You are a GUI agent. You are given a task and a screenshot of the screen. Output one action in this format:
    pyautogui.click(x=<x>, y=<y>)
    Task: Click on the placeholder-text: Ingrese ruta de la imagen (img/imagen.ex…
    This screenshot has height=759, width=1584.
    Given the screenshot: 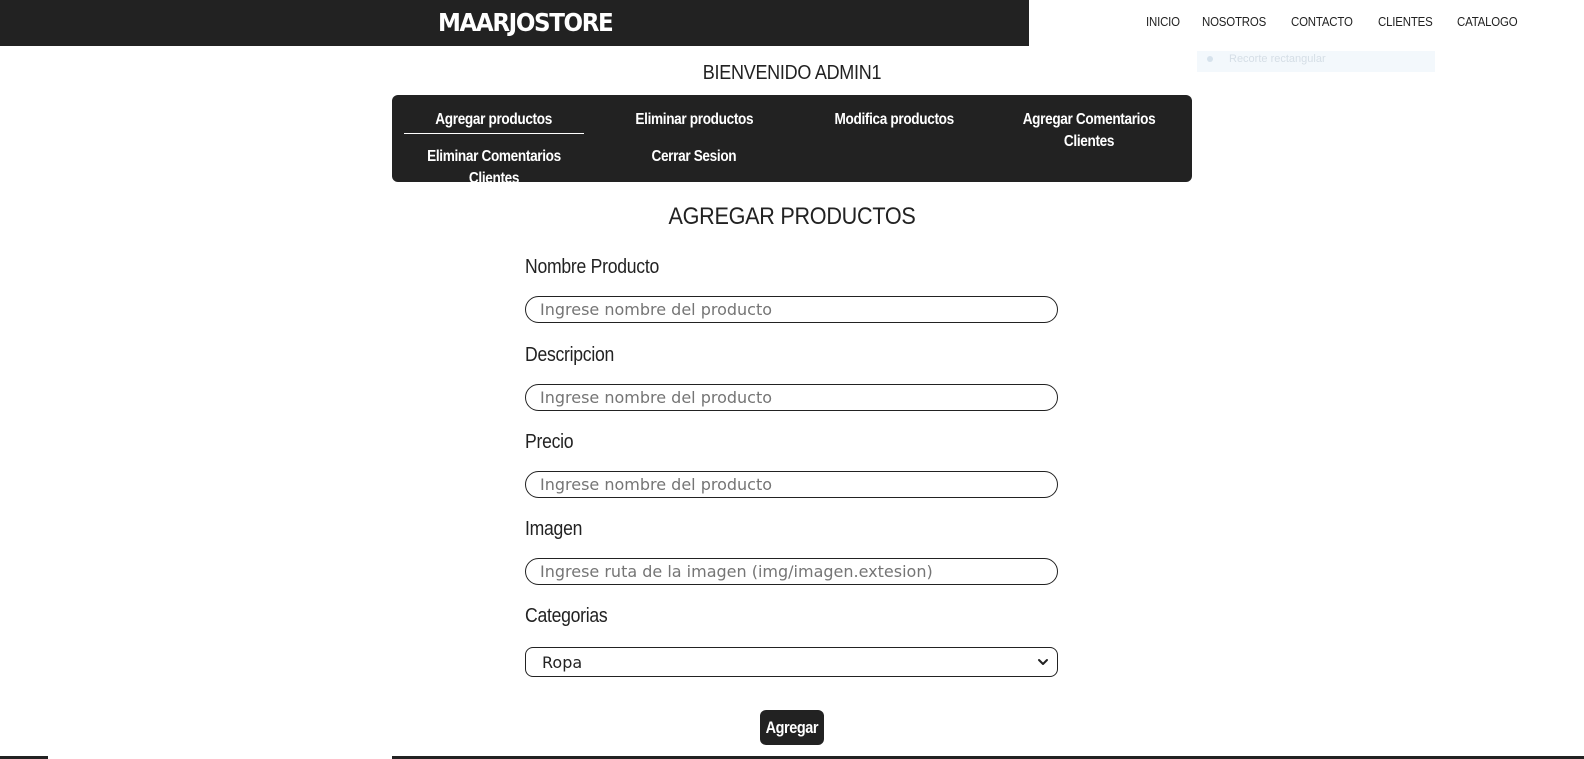 What is the action you would take?
    pyautogui.click(x=736, y=571)
    